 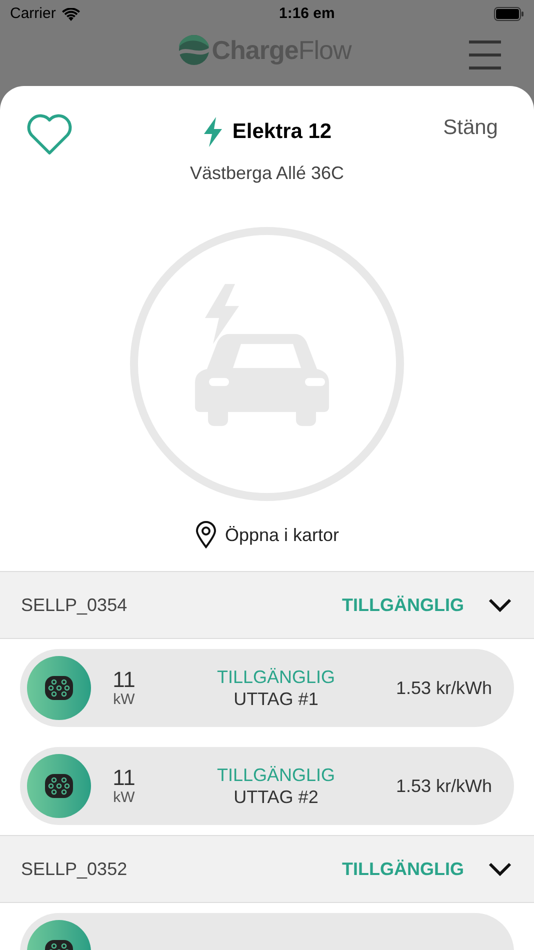 I want to click on globe-logo-icon, so click(x=193, y=50).